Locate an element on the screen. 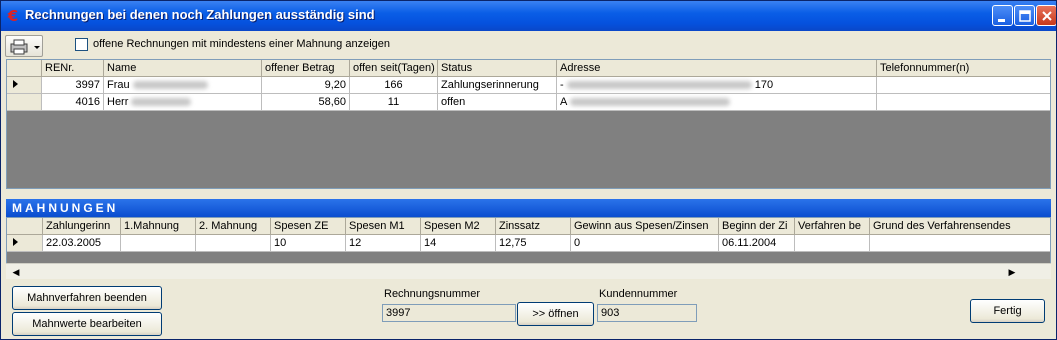 The height and width of the screenshot is (340, 1057). name-salutation: Frau is located at coordinates (118, 85).